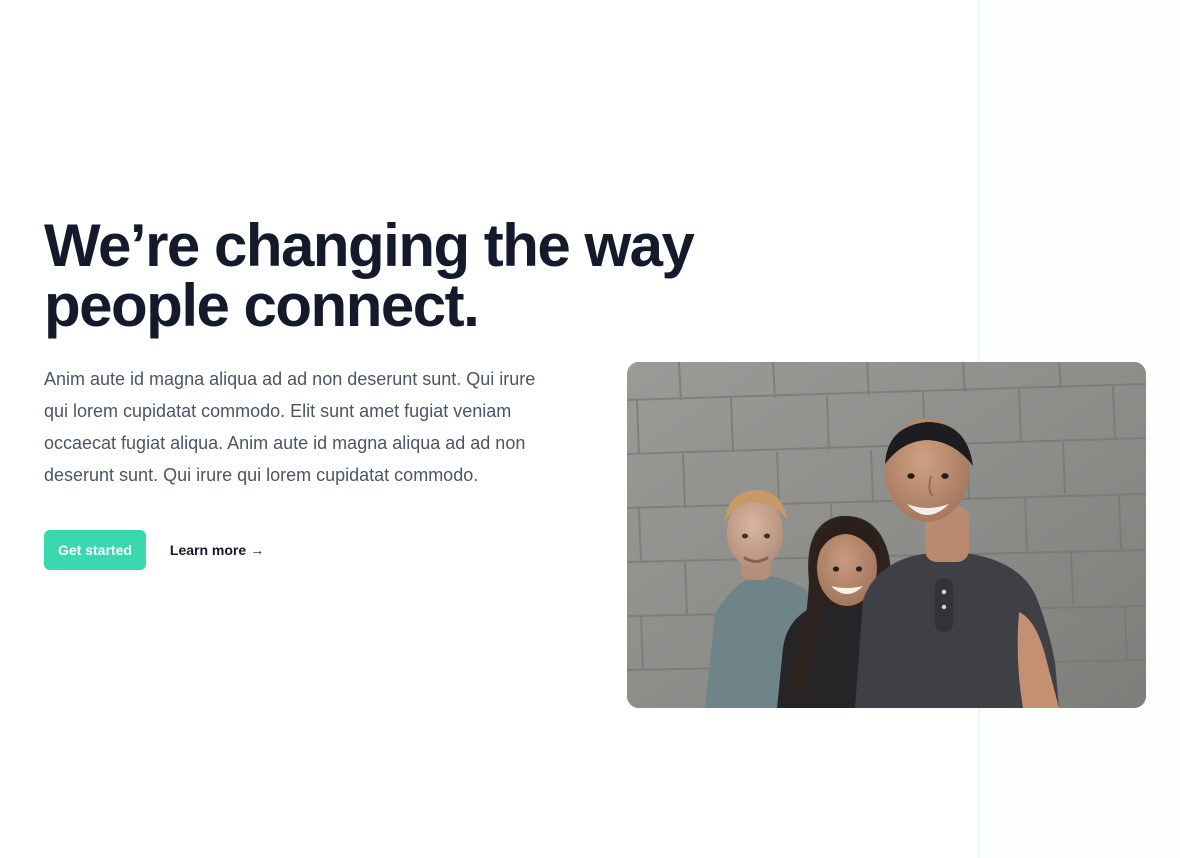  What do you see at coordinates (208, 550) in the screenshot?
I see `learn-more-label: Learn more` at bounding box center [208, 550].